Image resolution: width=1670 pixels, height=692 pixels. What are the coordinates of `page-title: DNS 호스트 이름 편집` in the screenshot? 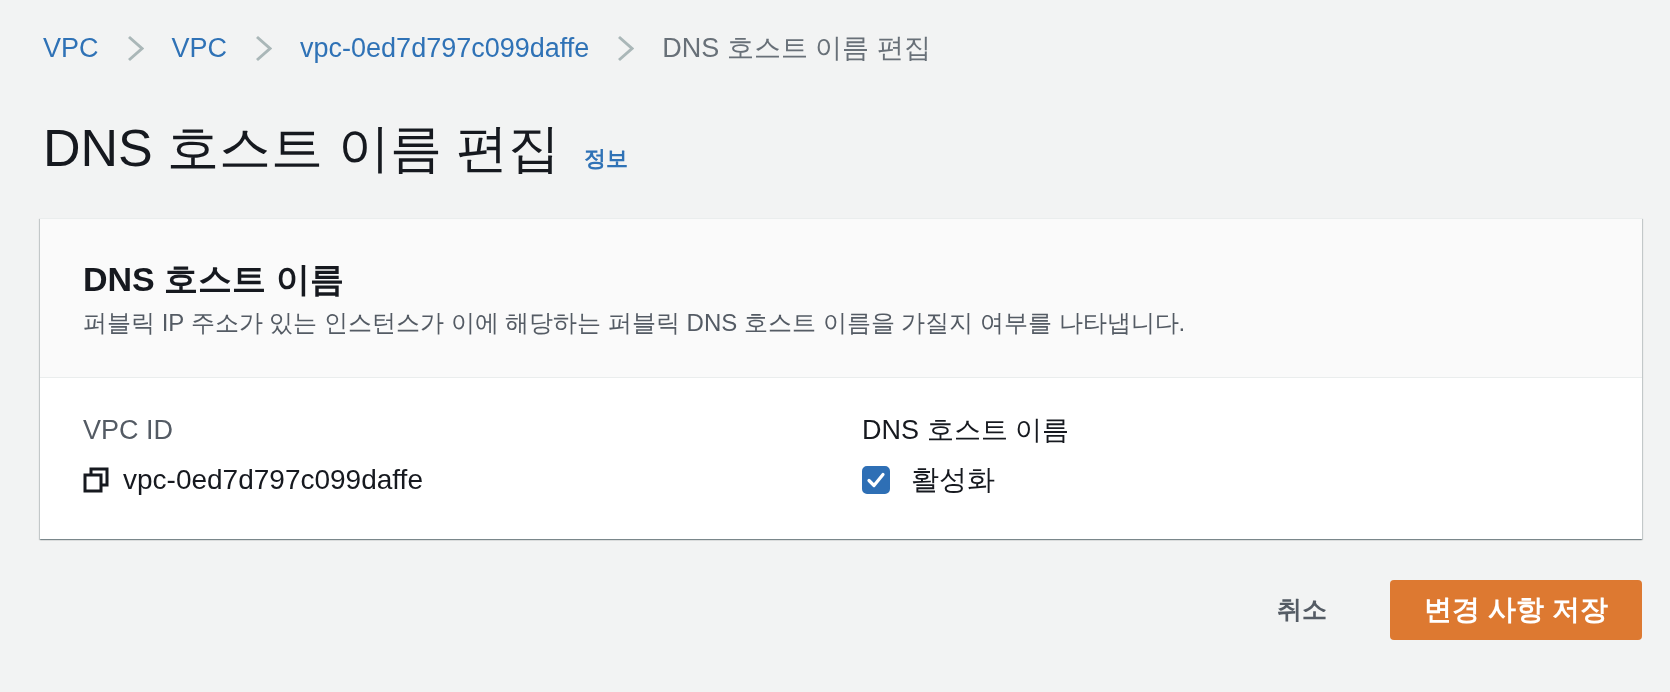 It's located at (302, 148).